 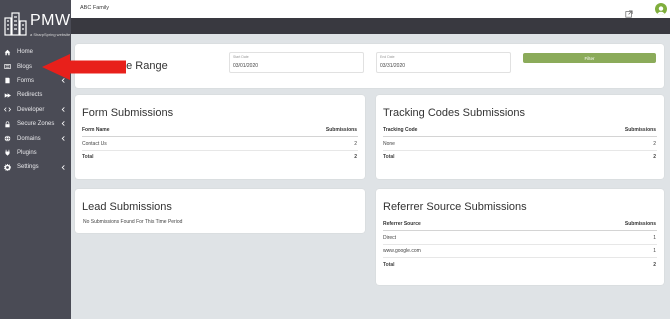 What do you see at coordinates (15, 24) in the screenshot?
I see `city-logo-icon` at bounding box center [15, 24].